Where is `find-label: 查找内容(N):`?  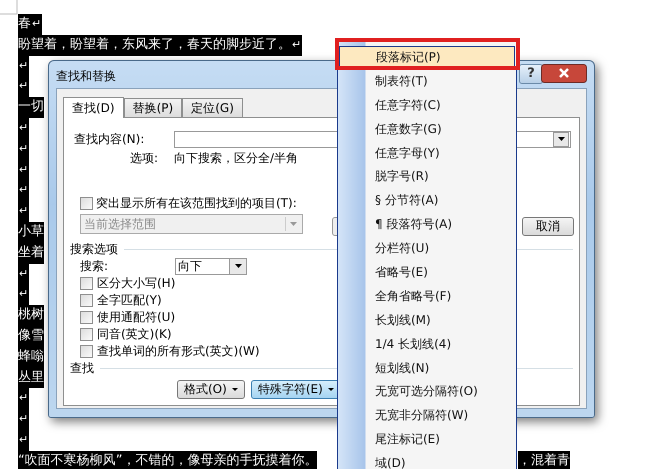 find-label: 查找内容(N): is located at coordinates (109, 139).